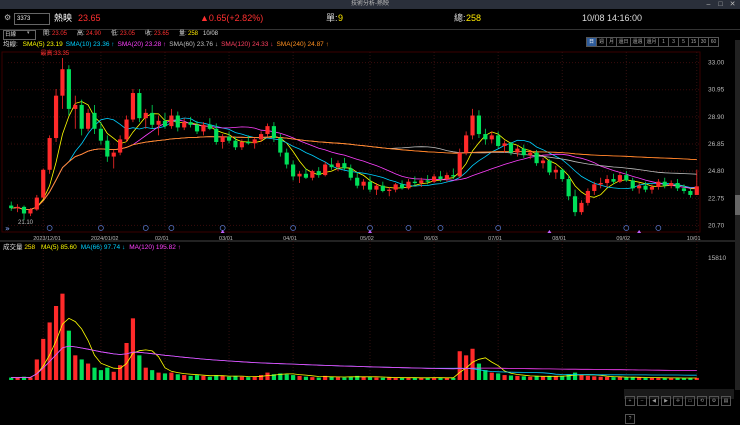 The width and height of the screenshot is (740, 425). Describe the element at coordinates (702, 401) in the screenshot. I see `reset-icon: ⟲` at that location.